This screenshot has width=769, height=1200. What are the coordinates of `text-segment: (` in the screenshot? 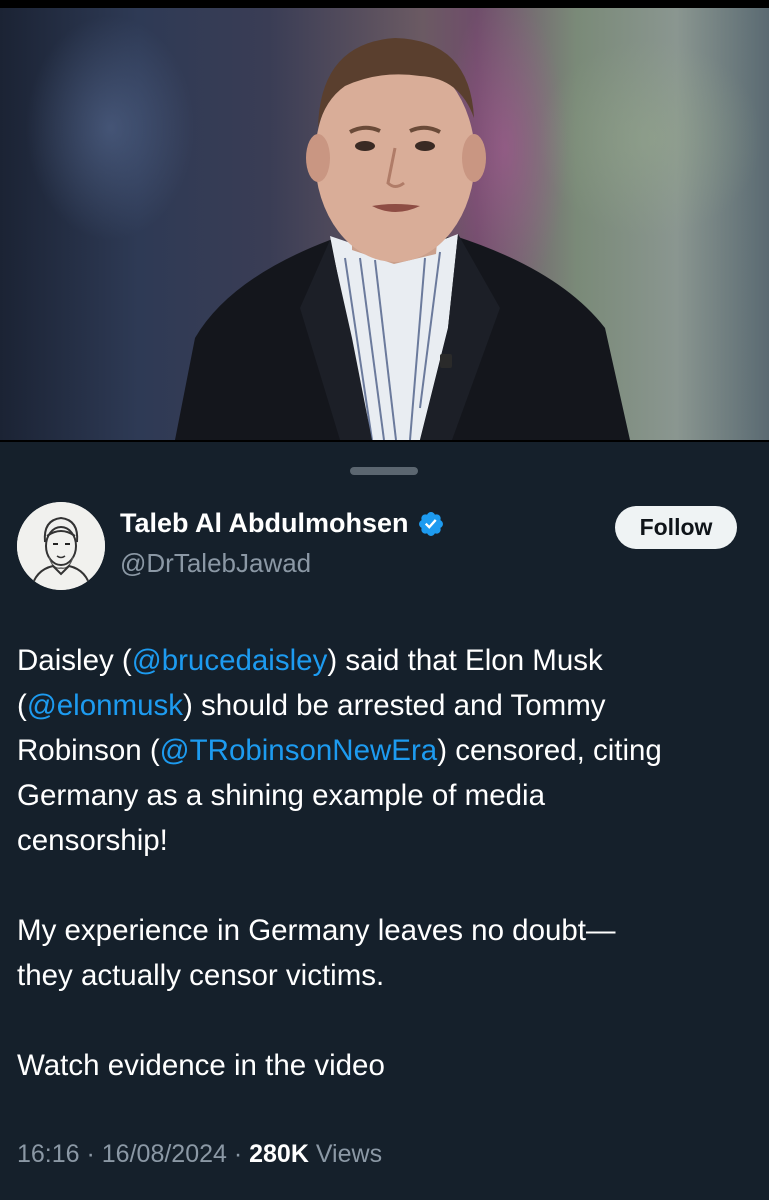 It's located at (22, 705).